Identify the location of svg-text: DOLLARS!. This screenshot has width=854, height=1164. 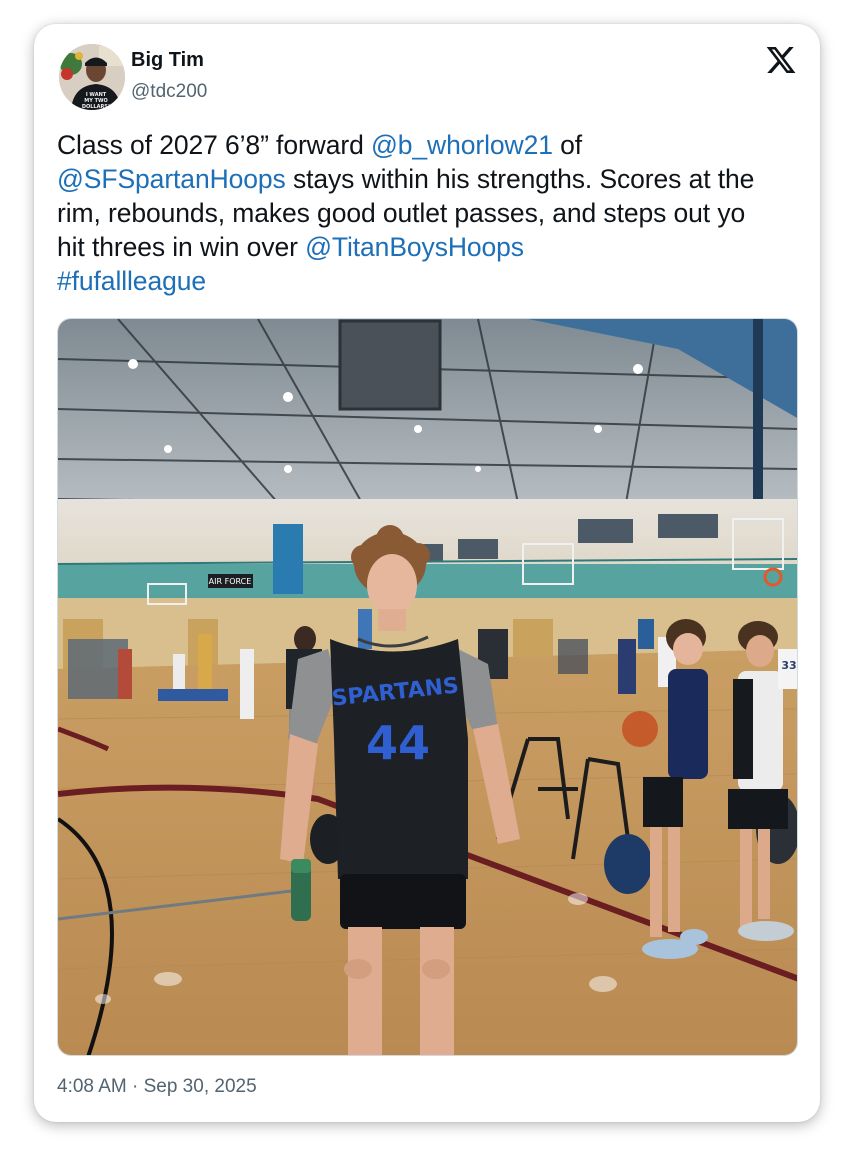
(96, 107).